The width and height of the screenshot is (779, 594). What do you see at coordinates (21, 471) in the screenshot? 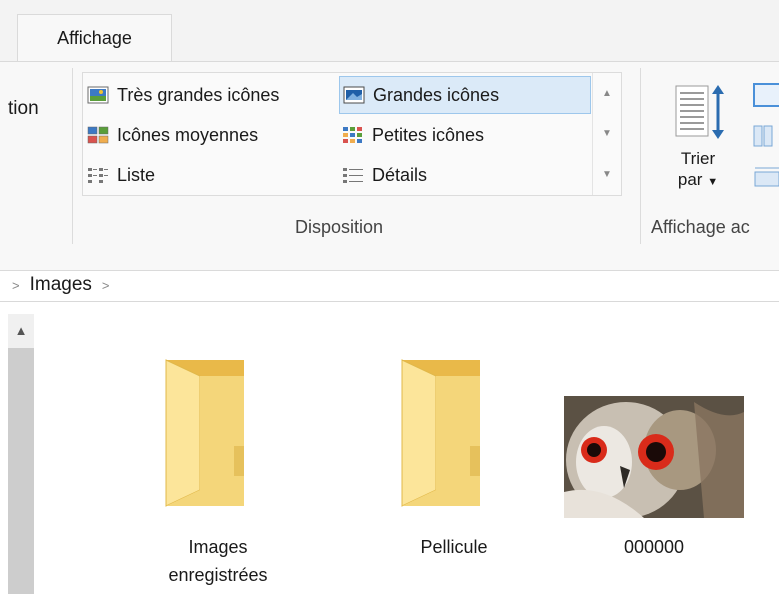
I see `scroll-thumb` at bounding box center [21, 471].